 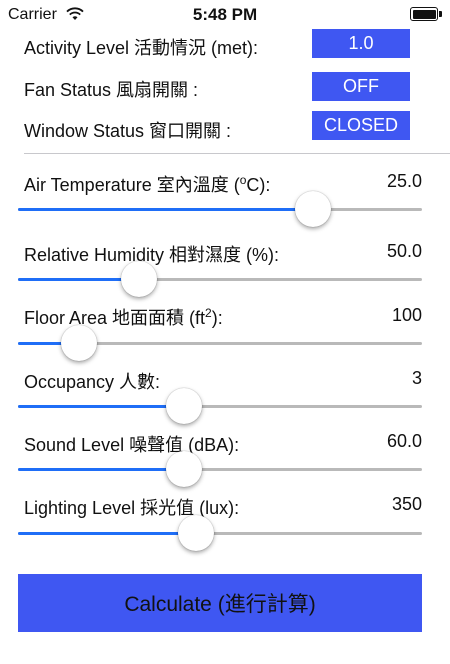 What do you see at coordinates (78, 343) in the screenshot?
I see `floor-area-slider-thumb` at bounding box center [78, 343].